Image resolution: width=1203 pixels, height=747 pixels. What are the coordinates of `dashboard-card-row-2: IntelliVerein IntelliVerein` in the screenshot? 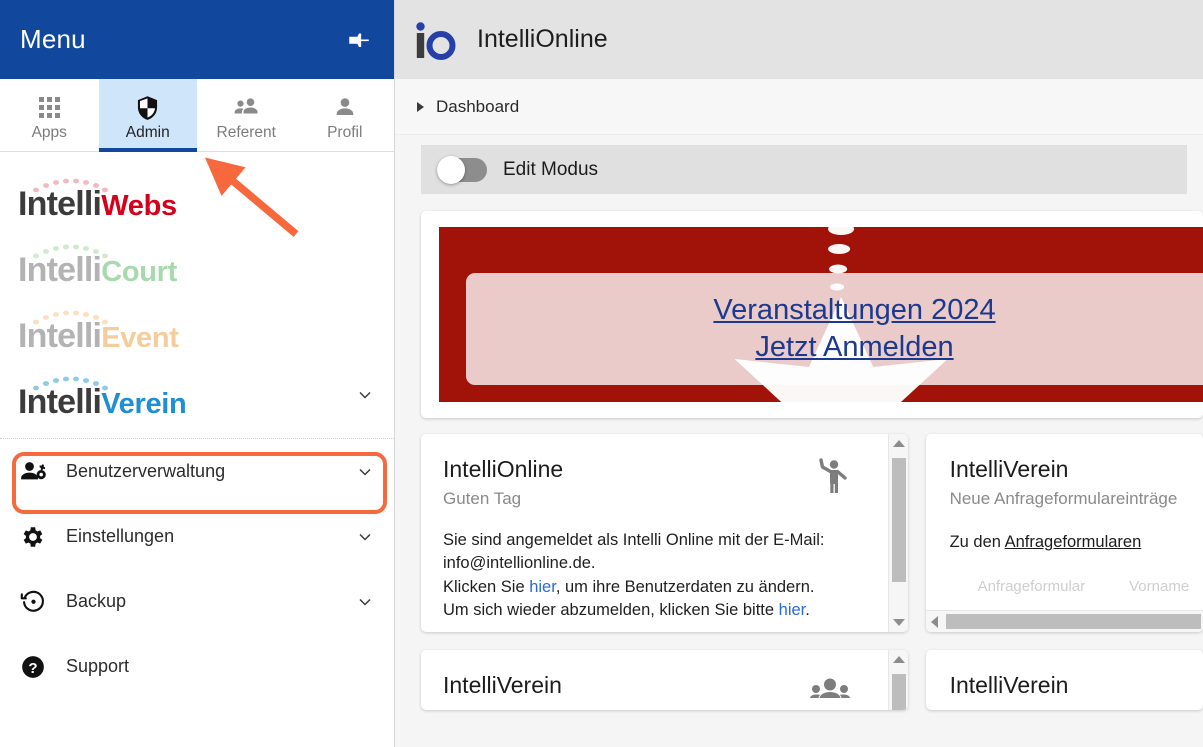 It's located at (812, 680).